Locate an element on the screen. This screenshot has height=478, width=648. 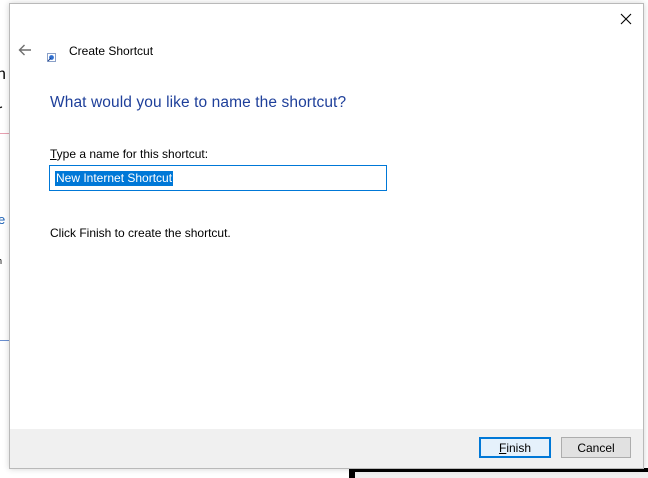
internet-shortcut-icon is located at coordinates (51, 55).